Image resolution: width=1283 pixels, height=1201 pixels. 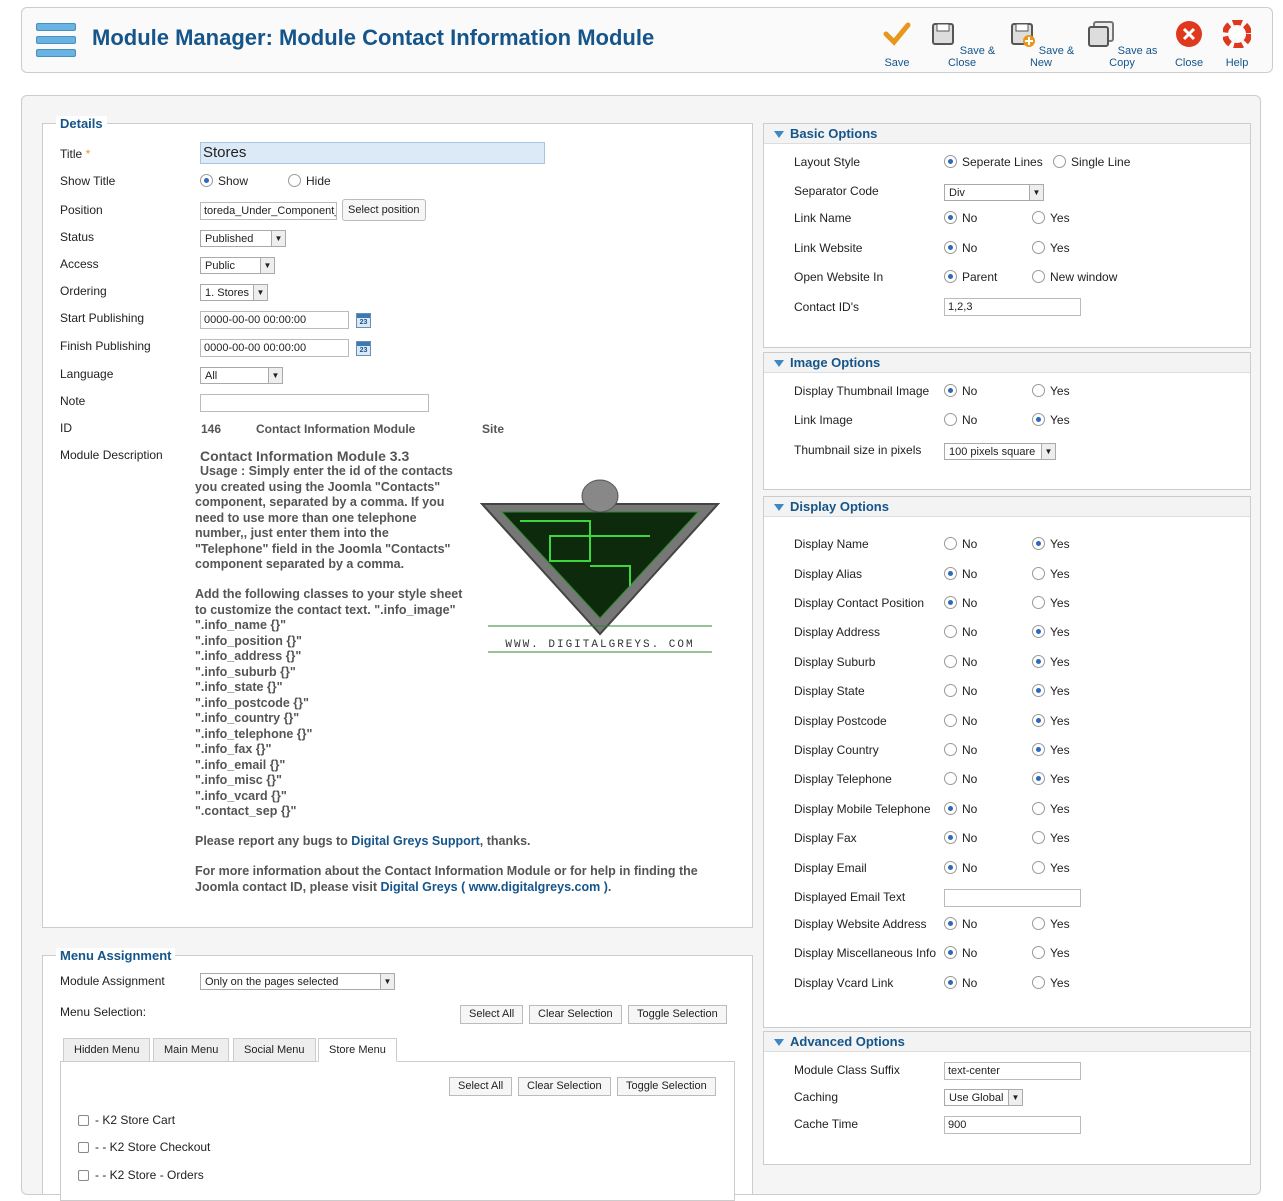 What do you see at coordinates (1012, 898) in the screenshot?
I see `email-text-input` at bounding box center [1012, 898].